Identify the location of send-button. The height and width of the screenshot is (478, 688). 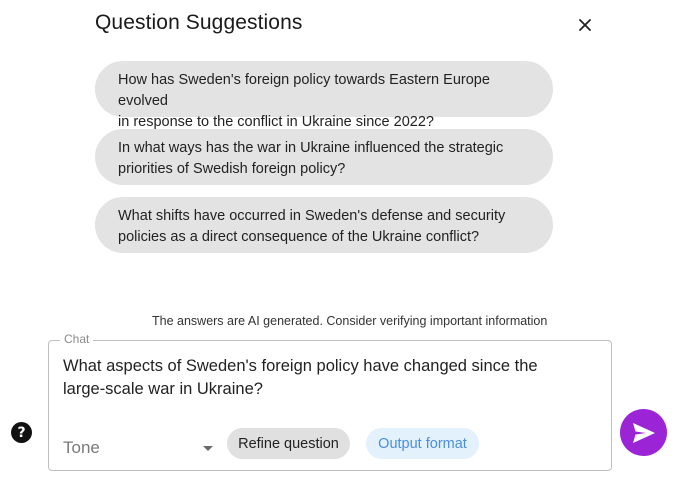
(643, 432).